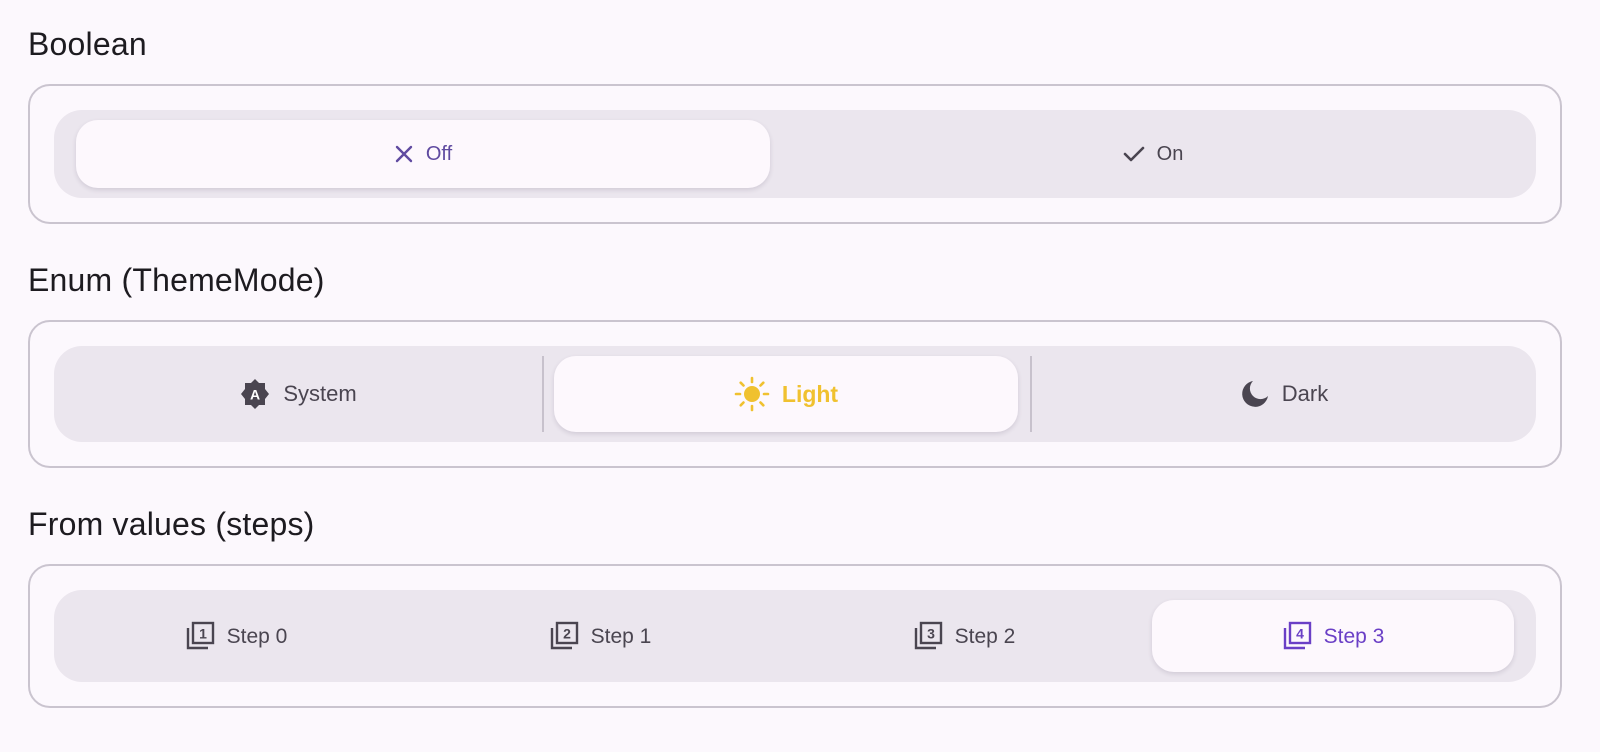  I want to click on steps-segmented-control: 1 Step 0 2 Step 1 3 Step 2 4 Step 3, so click(795, 636).